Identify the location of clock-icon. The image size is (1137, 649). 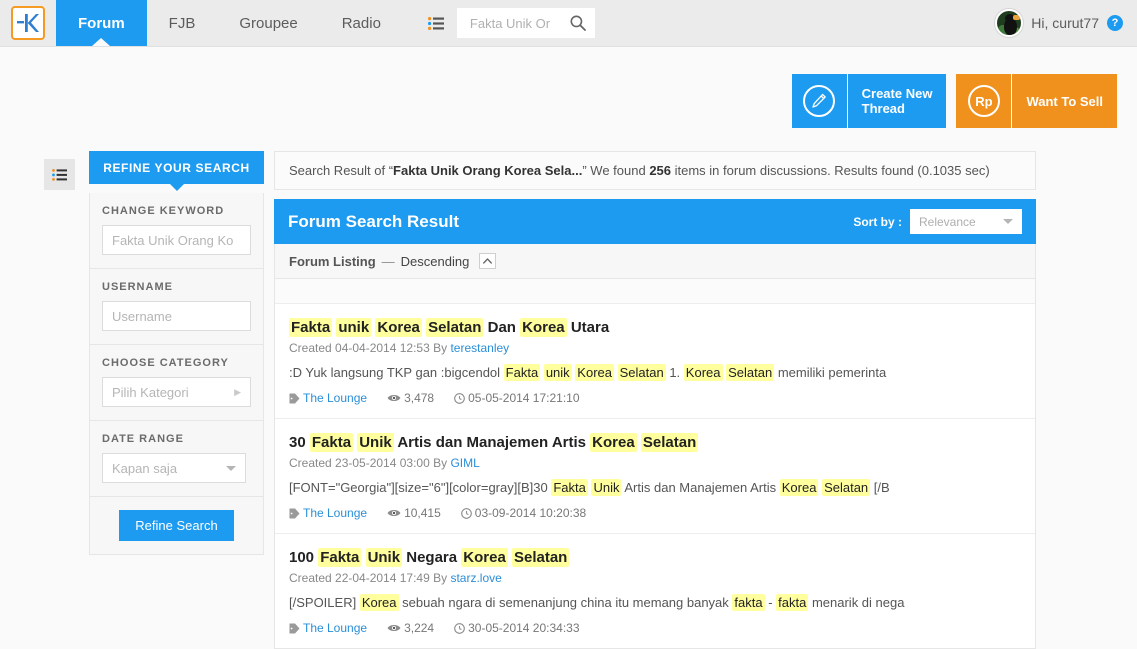
(459, 628).